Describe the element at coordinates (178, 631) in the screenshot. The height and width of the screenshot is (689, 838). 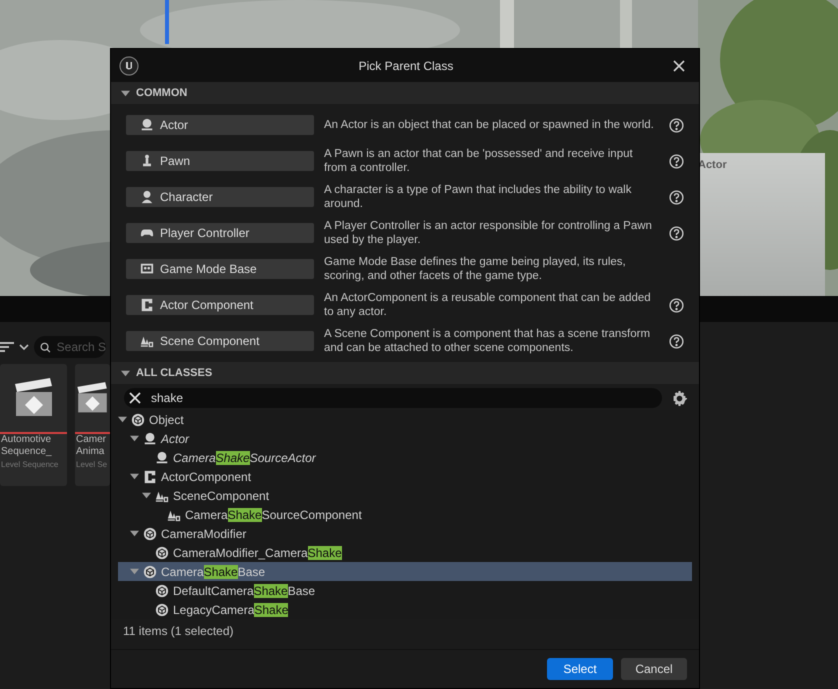
I see `status-text: 11 items (1 selected)` at that location.